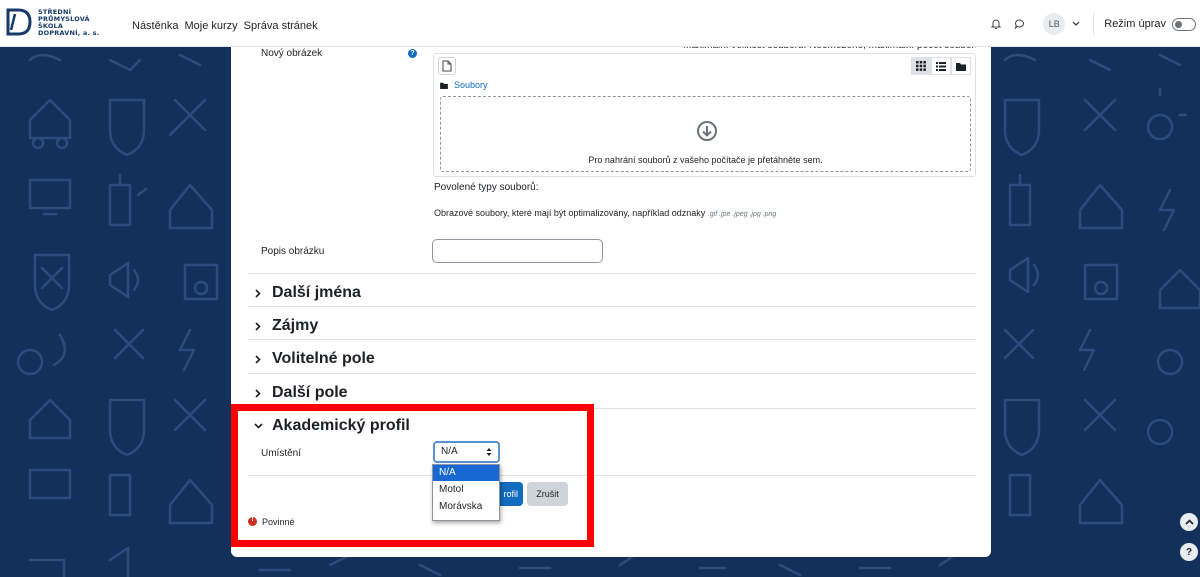 This screenshot has width=1200, height=577. Describe the element at coordinates (486, 187) in the screenshot. I see `allowed-types-label: Povolené typy souborů:` at that location.